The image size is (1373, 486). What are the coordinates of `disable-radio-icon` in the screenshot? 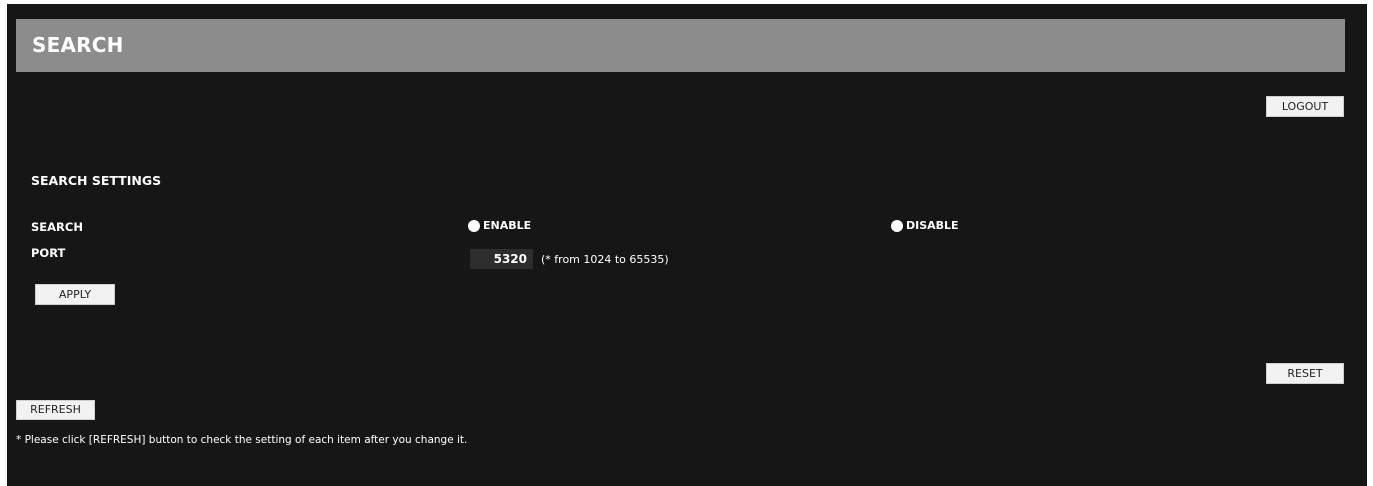 It's located at (897, 225).